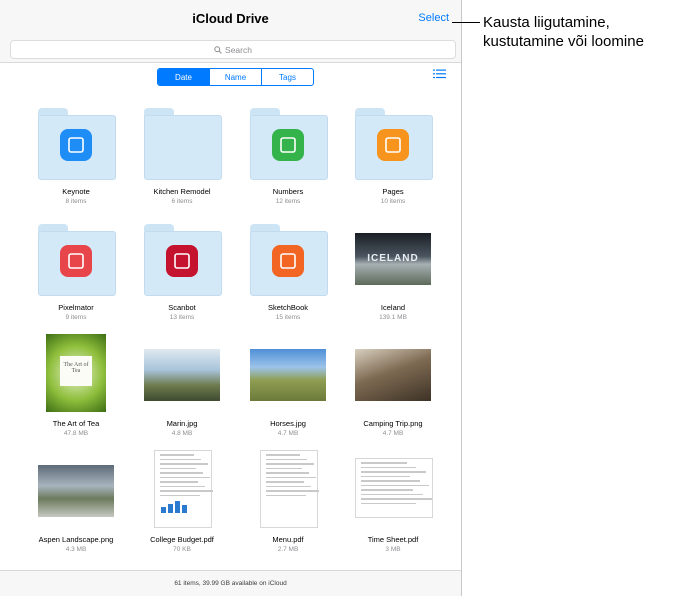 Image resolution: width=684 pixels, height=596 pixels. I want to click on storage-status: 61 items, 39.99 GB available on iCloud, so click(230, 583).